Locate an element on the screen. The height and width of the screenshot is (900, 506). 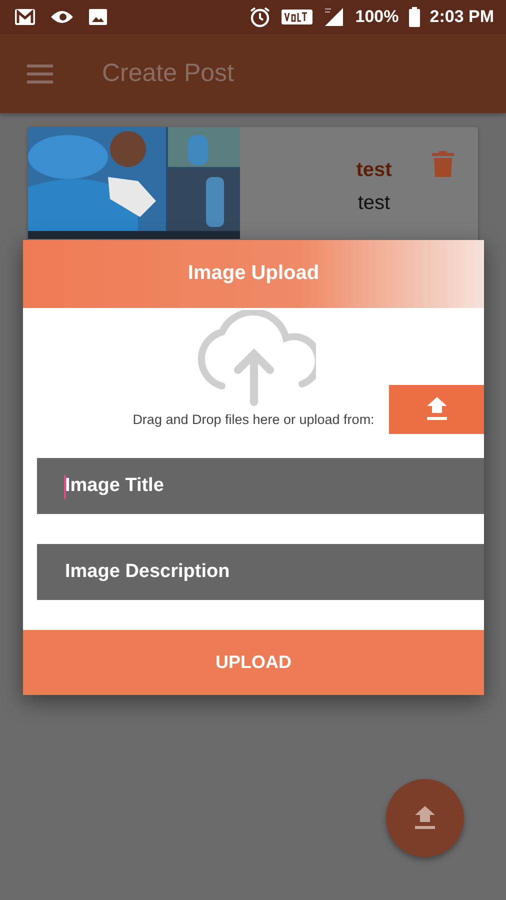
image-icon is located at coordinates (98, 17).